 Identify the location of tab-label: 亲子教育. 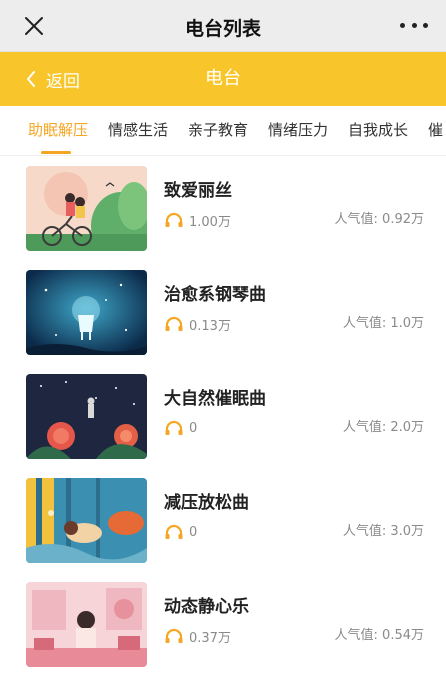
(218, 130).